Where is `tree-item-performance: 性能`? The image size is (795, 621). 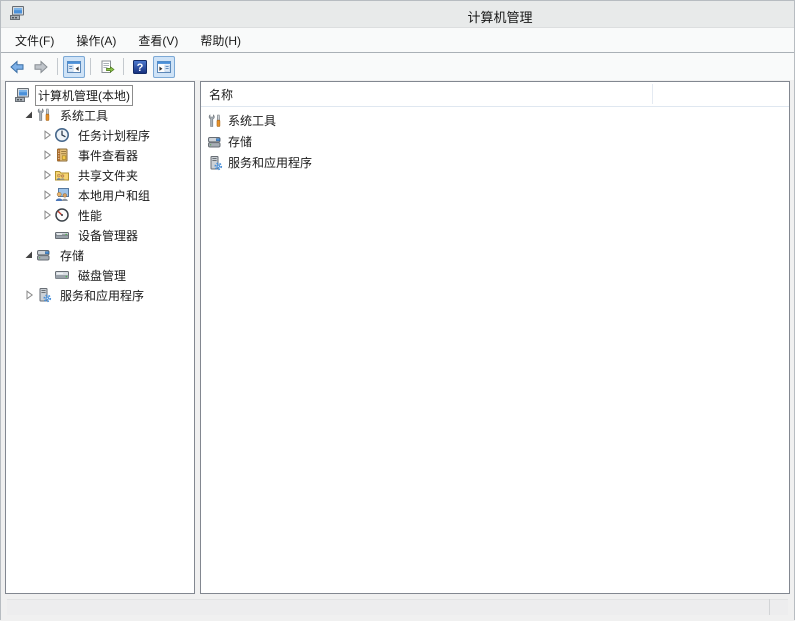 tree-item-performance: 性能 is located at coordinates (100, 215).